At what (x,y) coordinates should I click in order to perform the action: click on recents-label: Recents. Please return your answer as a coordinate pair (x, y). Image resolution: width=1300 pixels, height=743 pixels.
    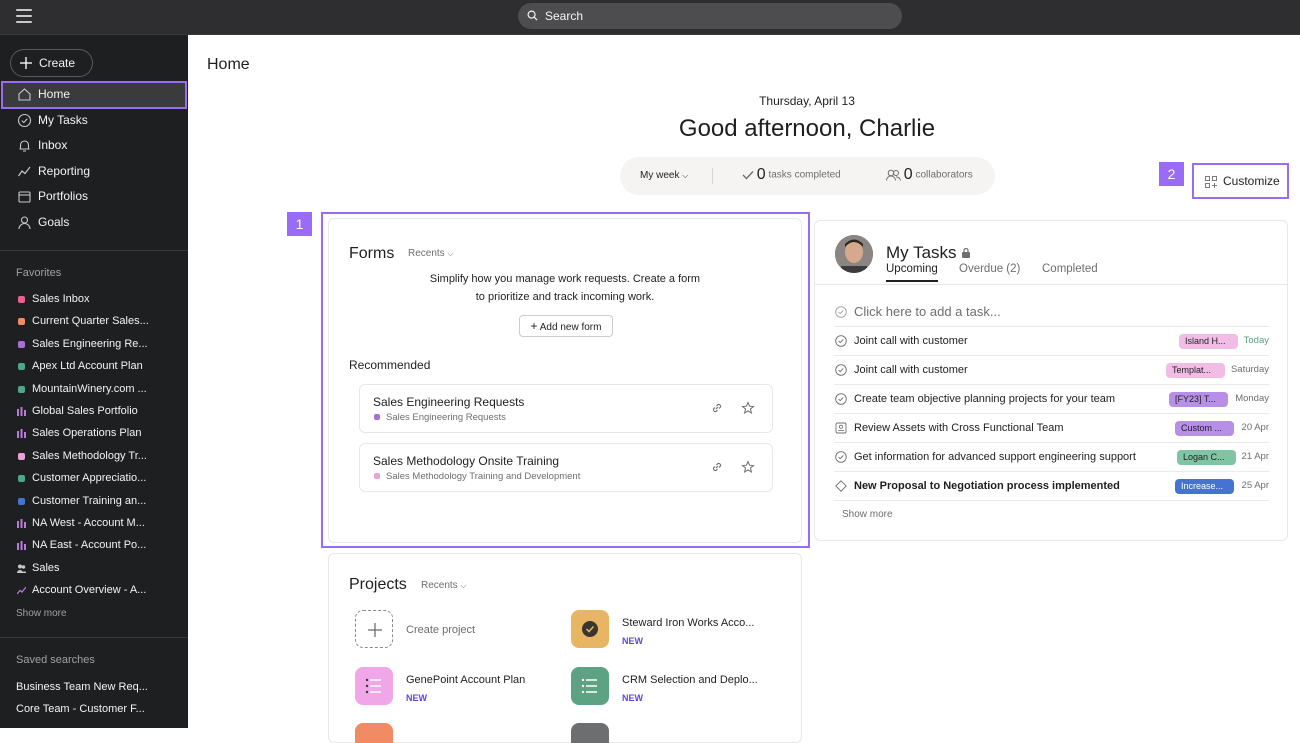
    Looking at the image, I should click on (439, 585).